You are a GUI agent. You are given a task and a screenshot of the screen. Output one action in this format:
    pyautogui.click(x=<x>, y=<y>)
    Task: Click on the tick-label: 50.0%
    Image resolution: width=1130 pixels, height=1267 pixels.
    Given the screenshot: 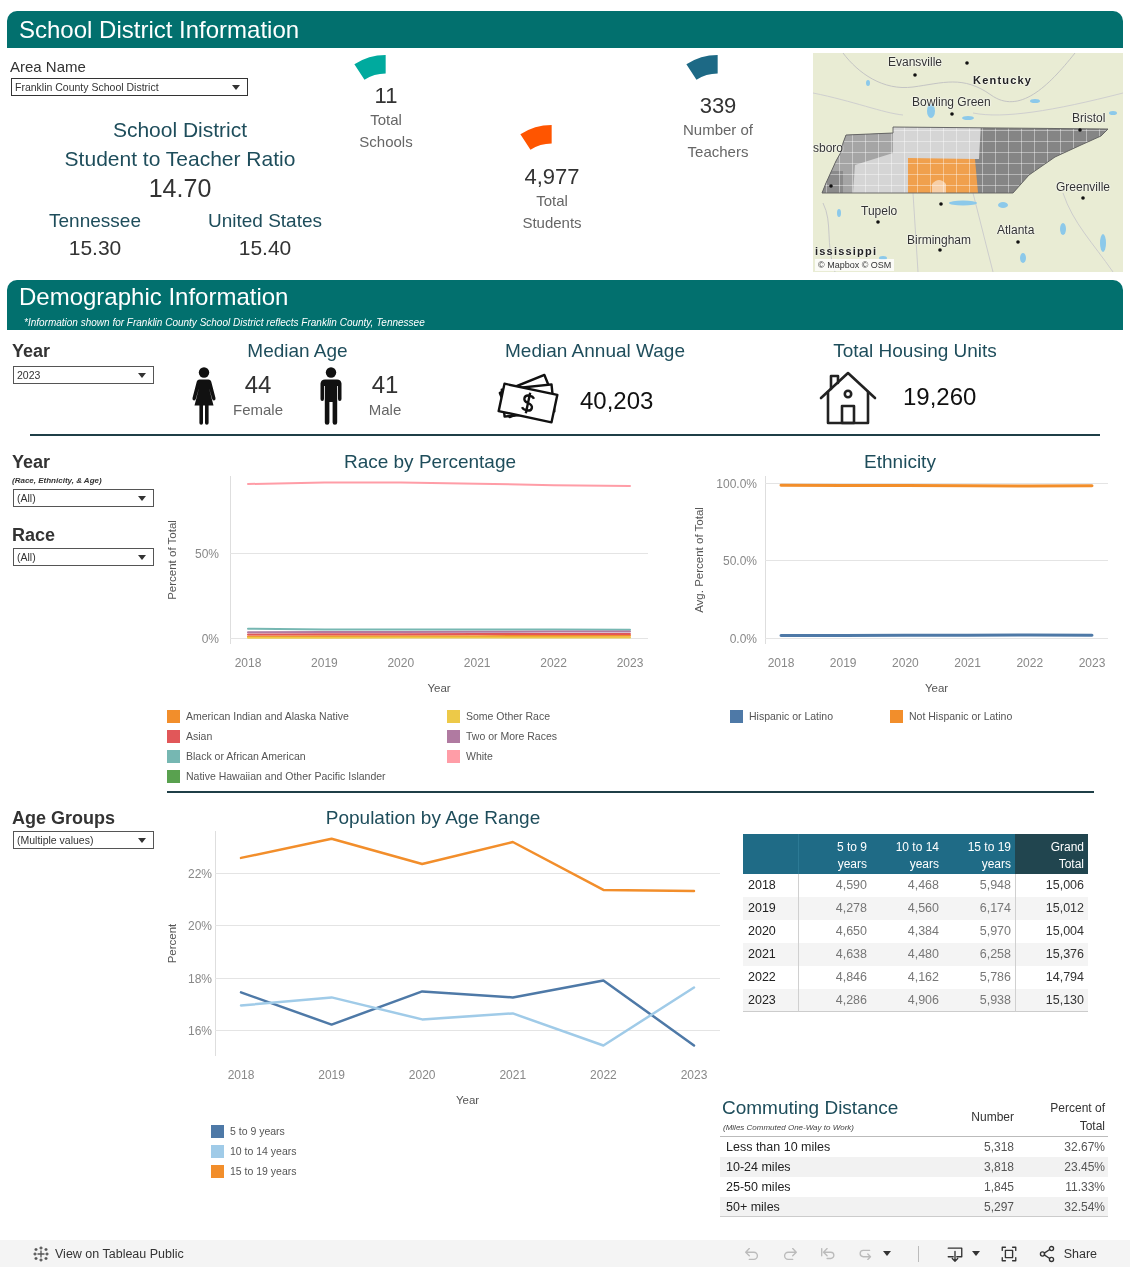 What is the action you would take?
    pyautogui.click(x=739, y=560)
    